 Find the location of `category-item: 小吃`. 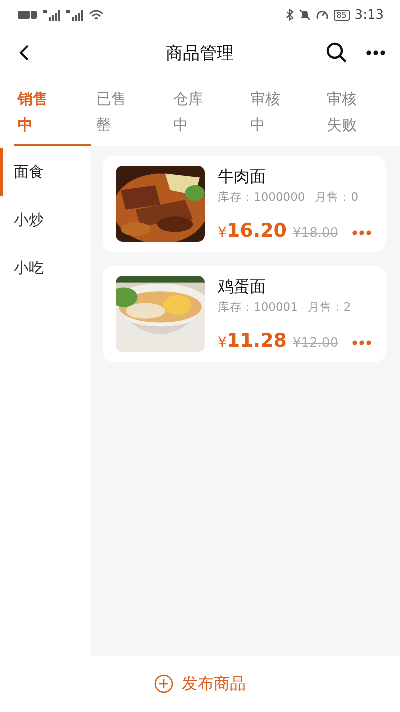

category-item: 小吃 is located at coordinates (45, 268).